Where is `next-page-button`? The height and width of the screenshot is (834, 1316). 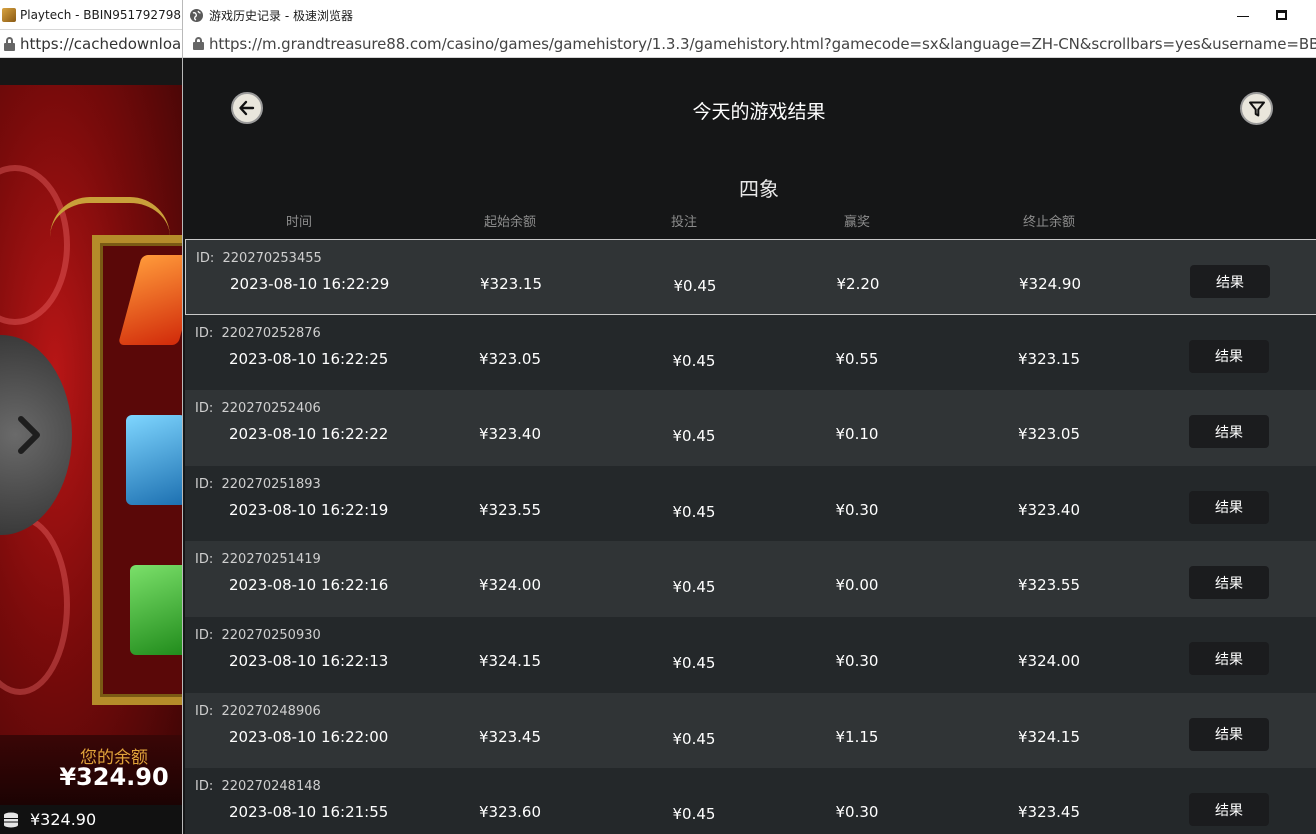 next-page-button is located at coordinates (36, 435).